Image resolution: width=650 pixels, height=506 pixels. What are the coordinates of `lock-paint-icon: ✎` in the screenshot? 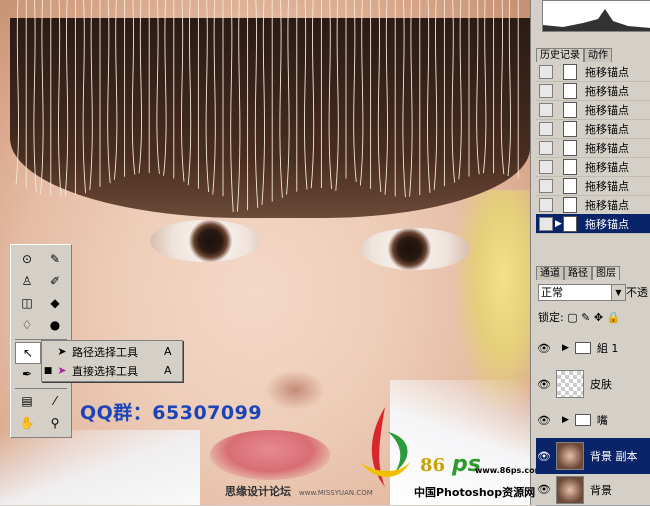 It's located at (585, 317).